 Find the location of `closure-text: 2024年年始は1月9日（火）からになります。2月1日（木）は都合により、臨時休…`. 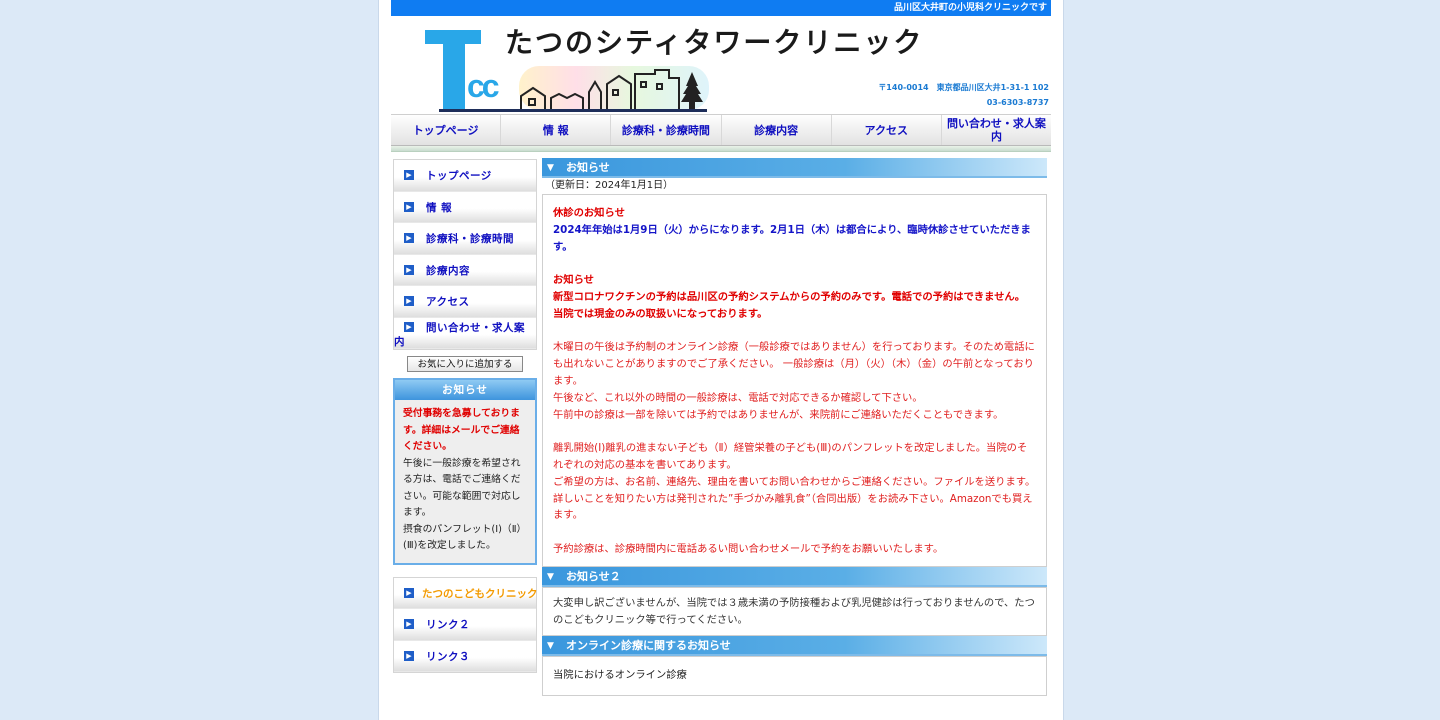

closure-text: 2024年年始は1月9日（火）からになります。2月1日（木）は都合により、臨時休… is located at coordinates (792, 238).